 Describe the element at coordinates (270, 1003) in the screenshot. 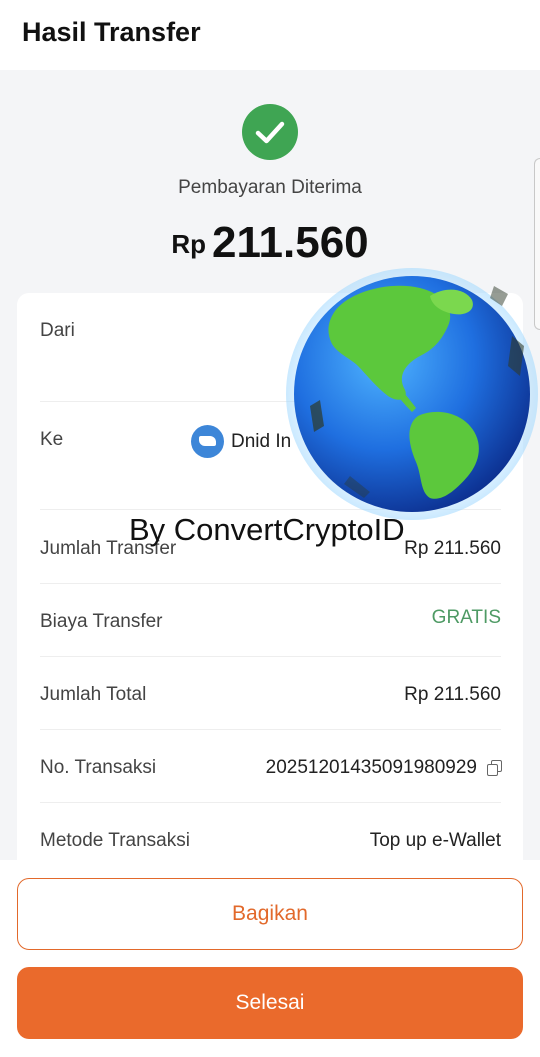

I see `done-button: Selesai` at that location.